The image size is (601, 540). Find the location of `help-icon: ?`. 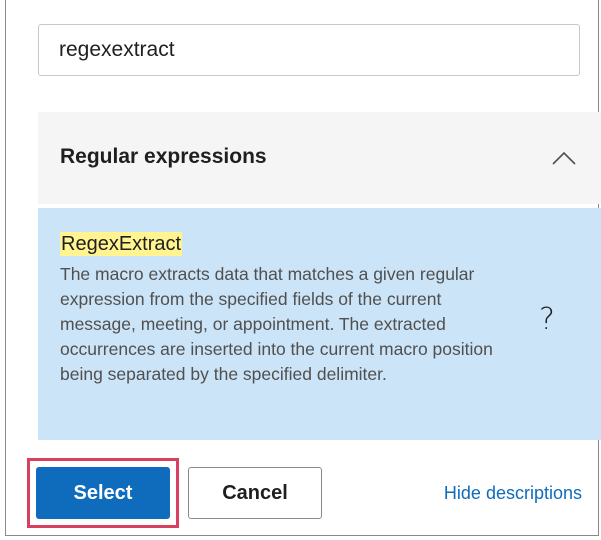

help-icon: ? is located at coordinates (547, 320).